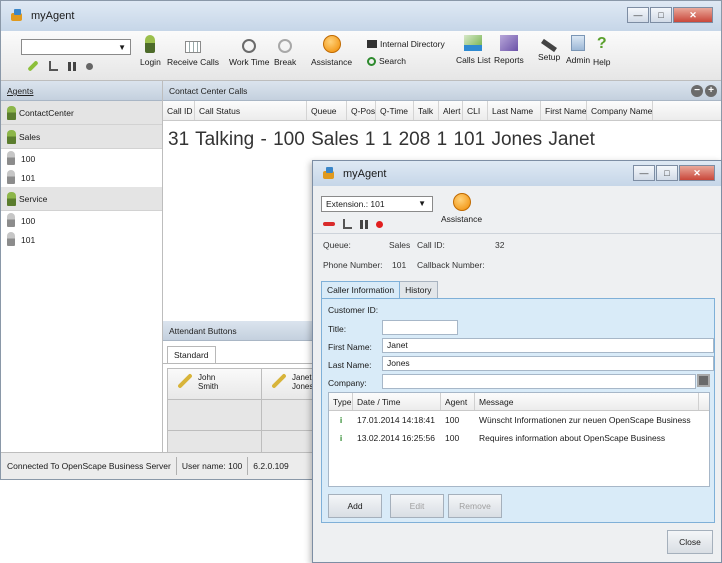 This screenshot has height=563, width=722. I want to click on status-server: Connected To OpenScape Business Server, so click(89, 466).